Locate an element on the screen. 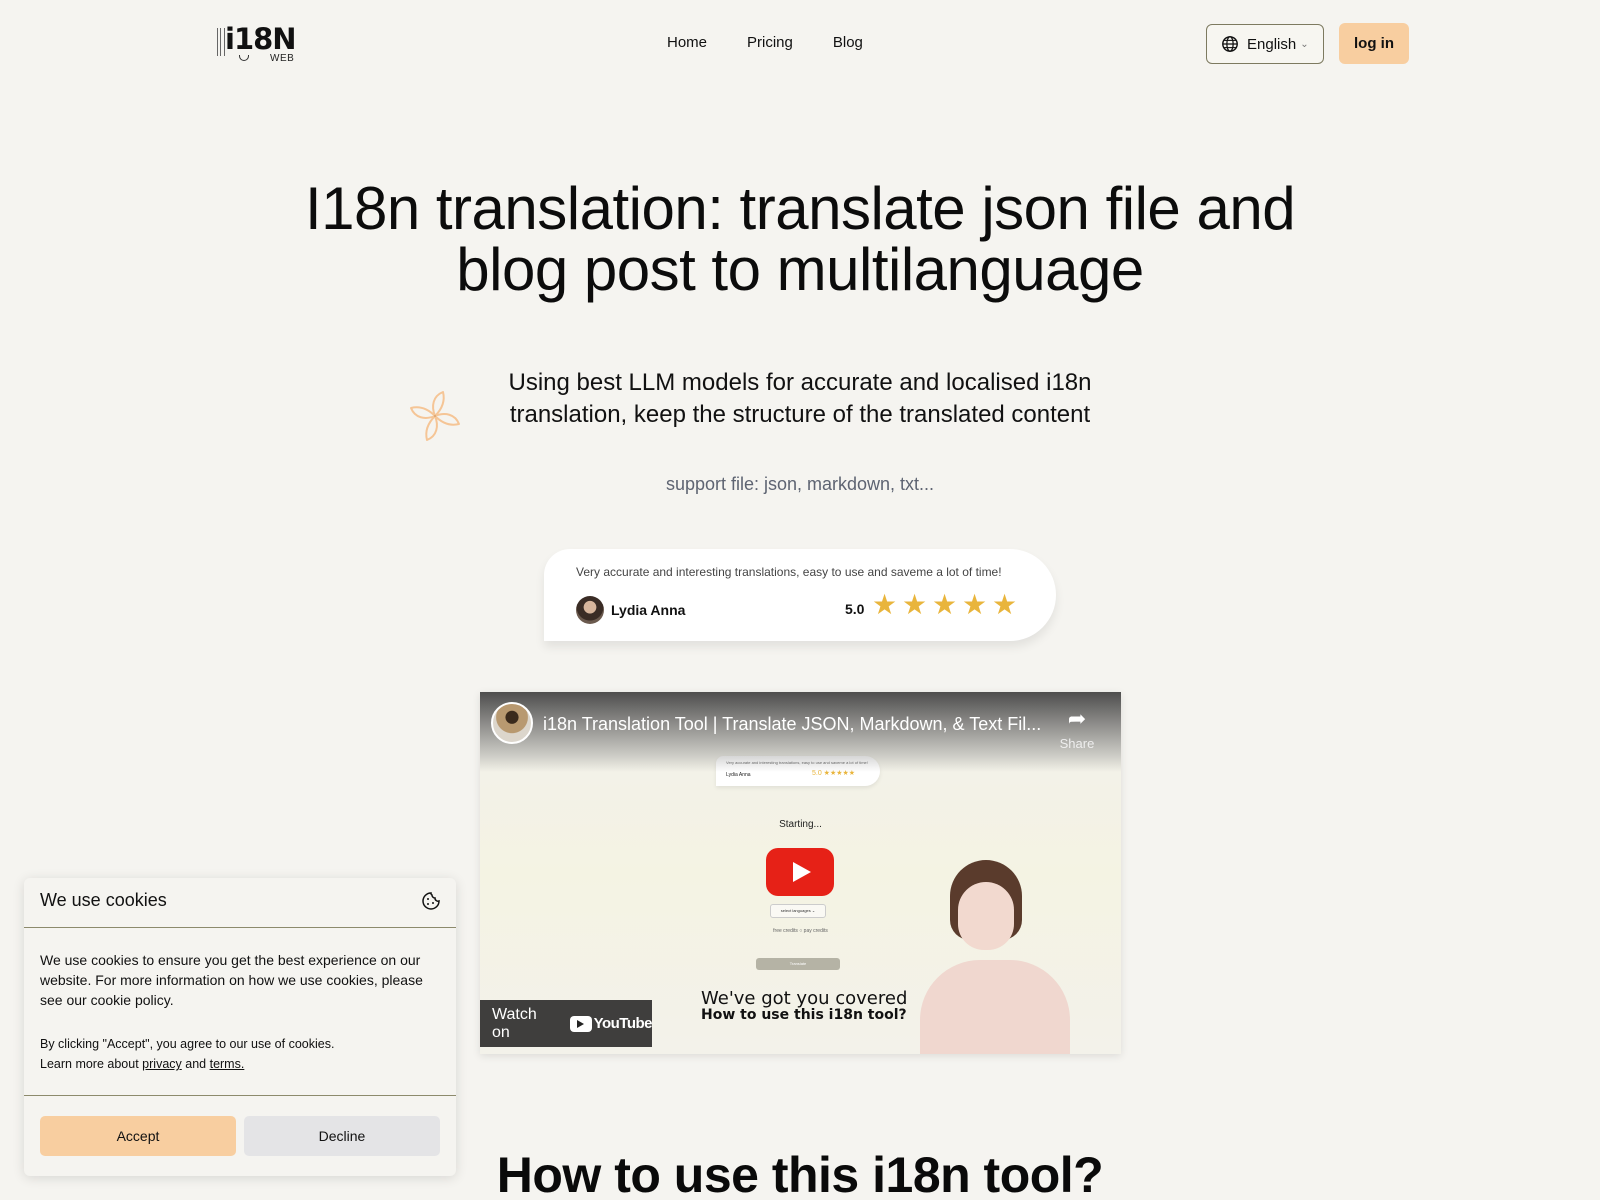 Image resolution: width=1600 pixels, height=1200 pixels. logo-bars is located at coordinates (221, 42).